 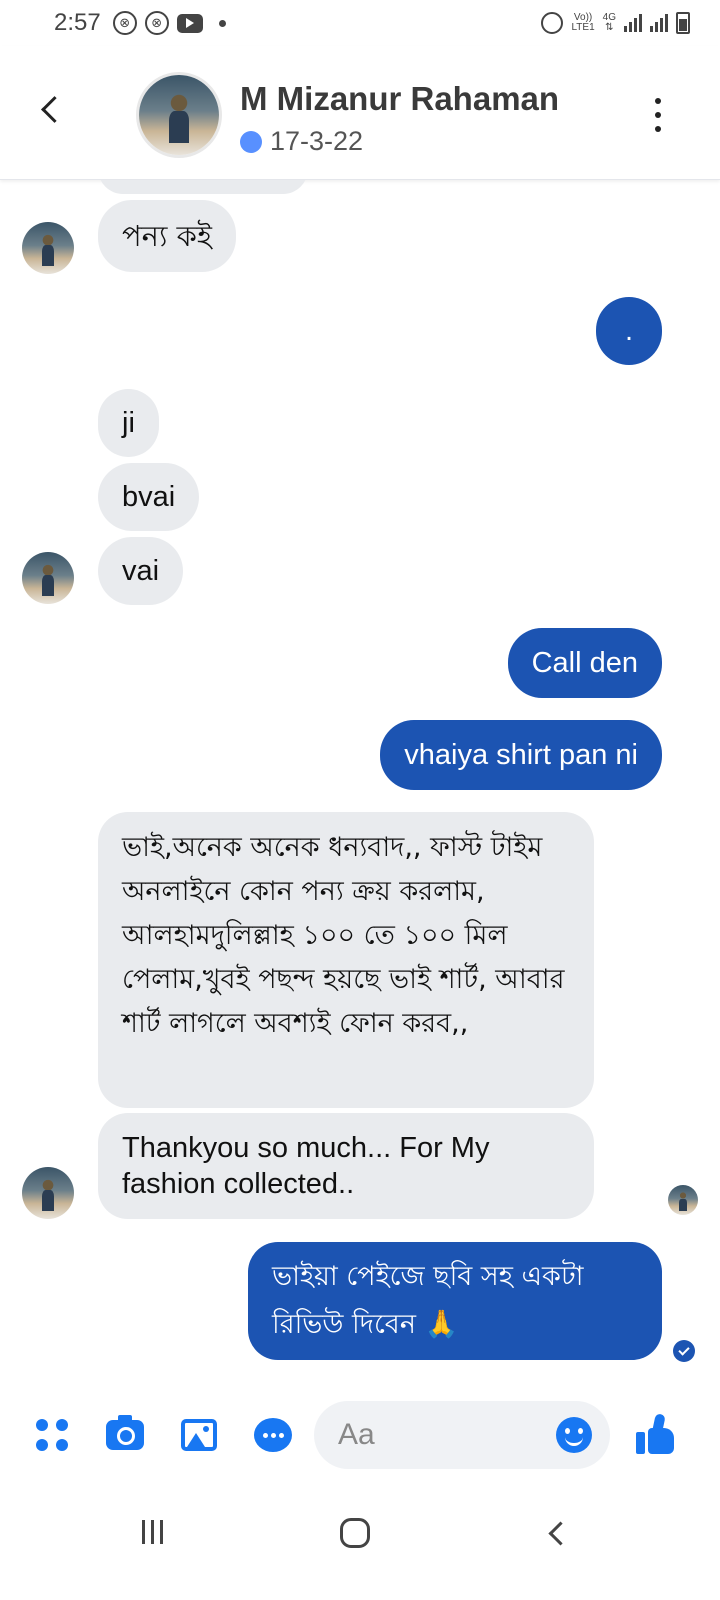 I want to click on data-arrows-icon: ⇅, so click(x=609, y=27).